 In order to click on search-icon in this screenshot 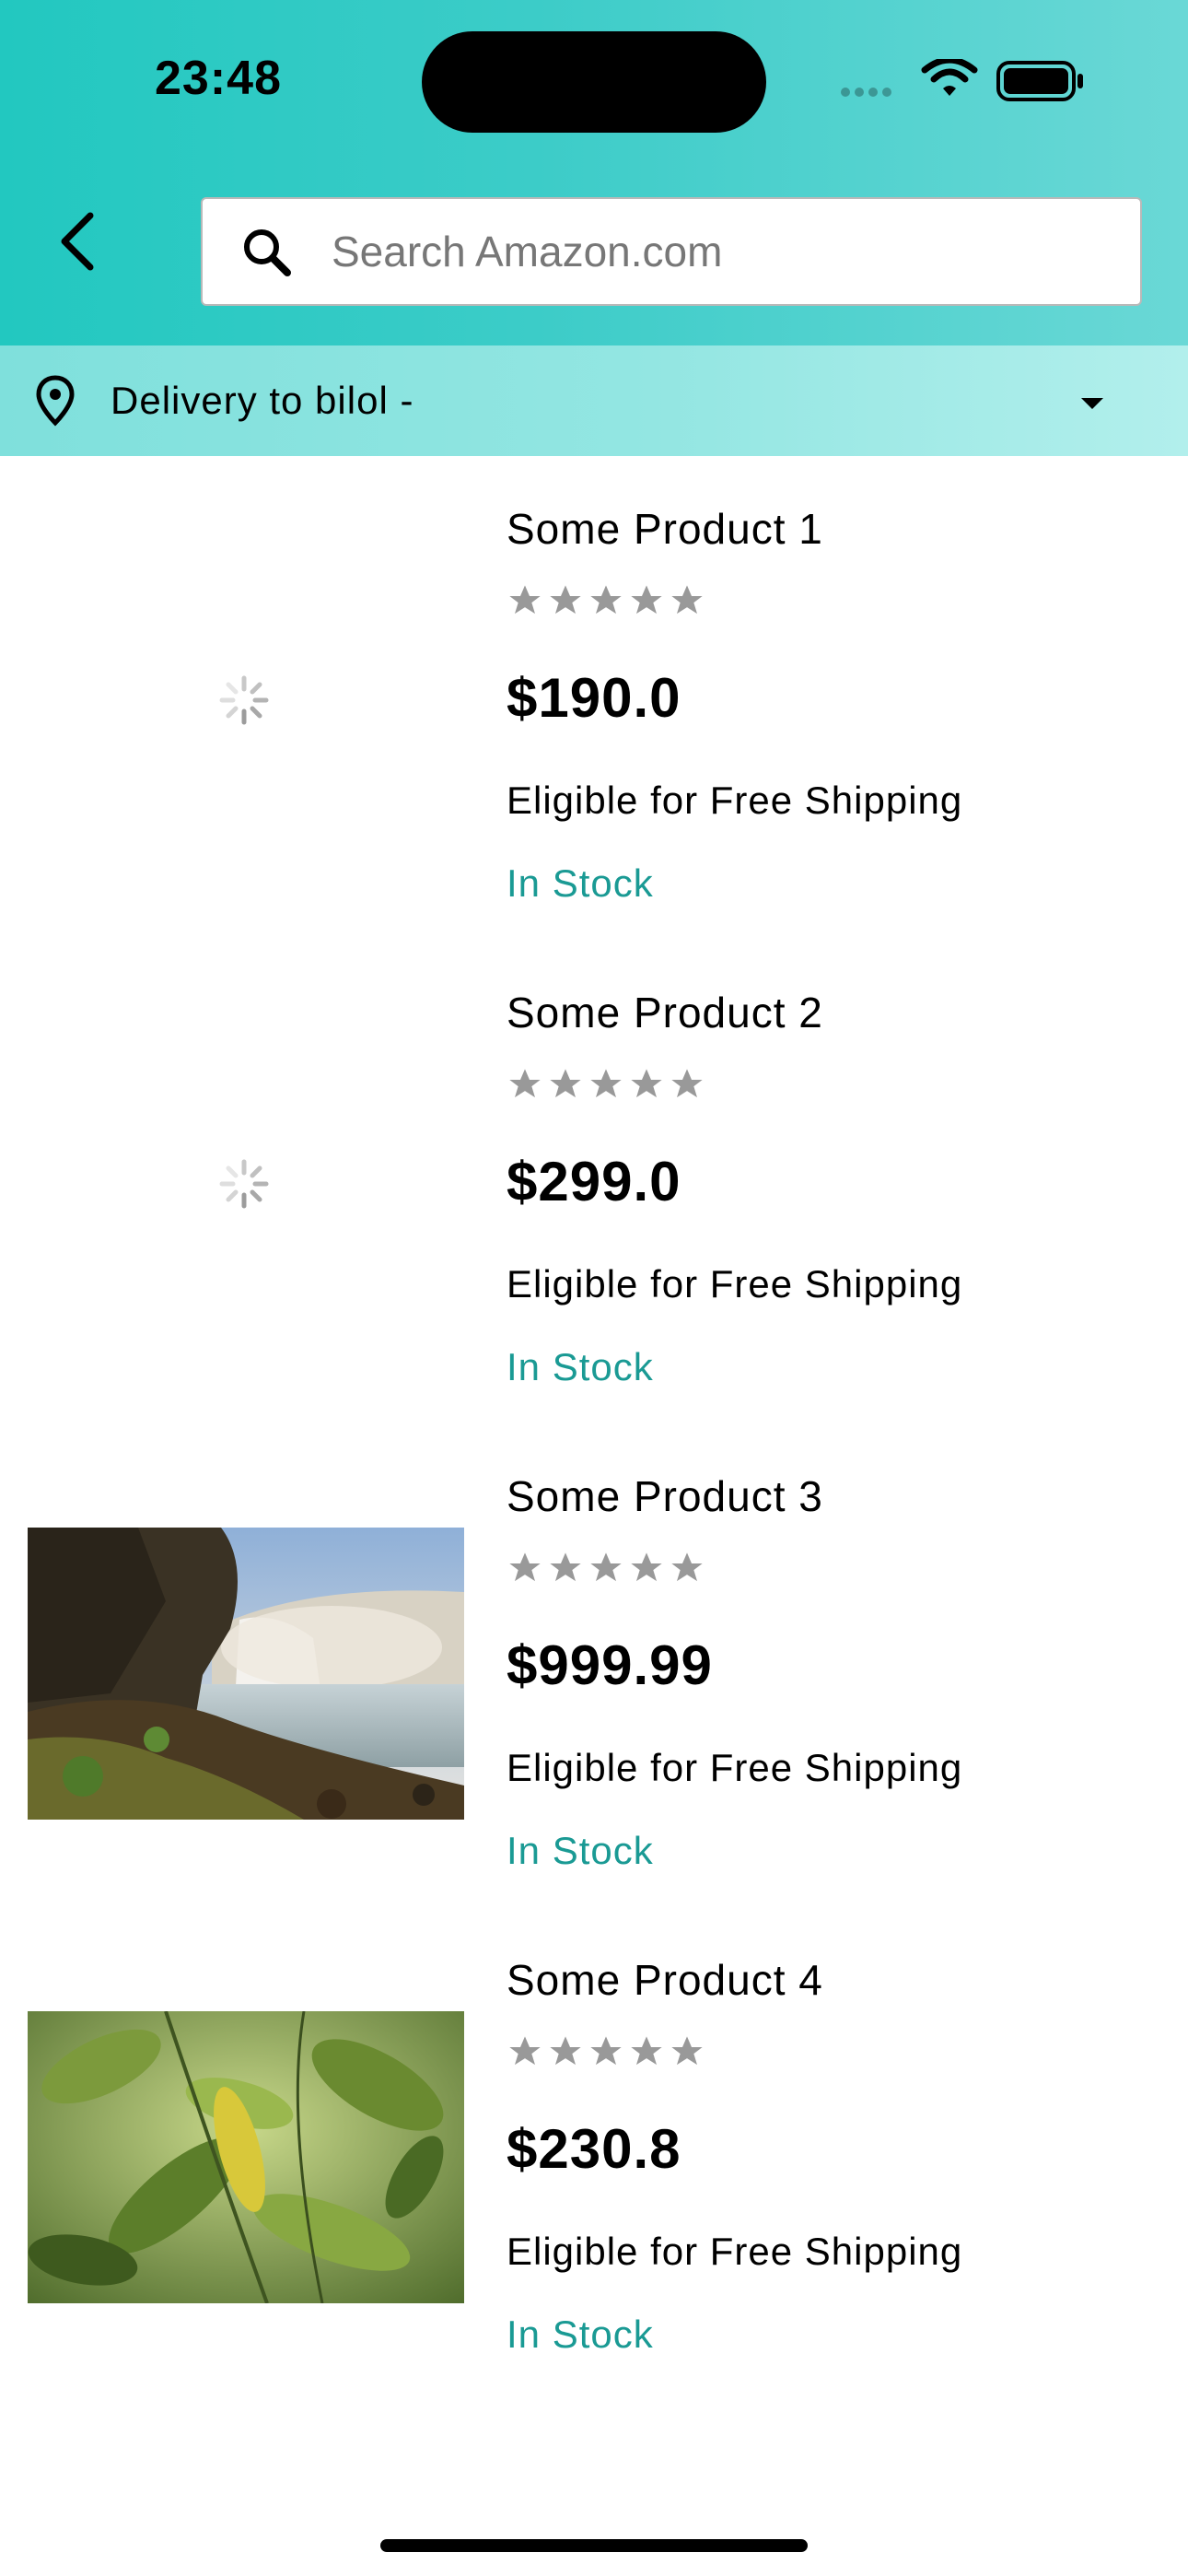, I will do `click(267, 252)`.